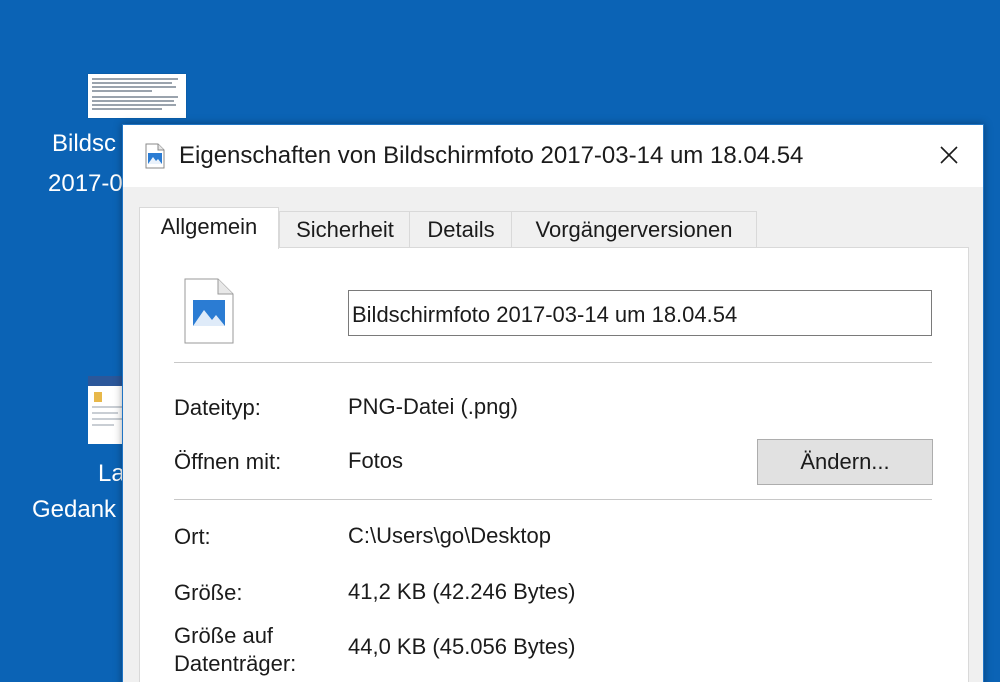 This screenshot has height=682, width=1000. Describe the element at coordinates (111, 474) in the screenshot. I see `desktop-icon-2-label-line1: La` at that location.